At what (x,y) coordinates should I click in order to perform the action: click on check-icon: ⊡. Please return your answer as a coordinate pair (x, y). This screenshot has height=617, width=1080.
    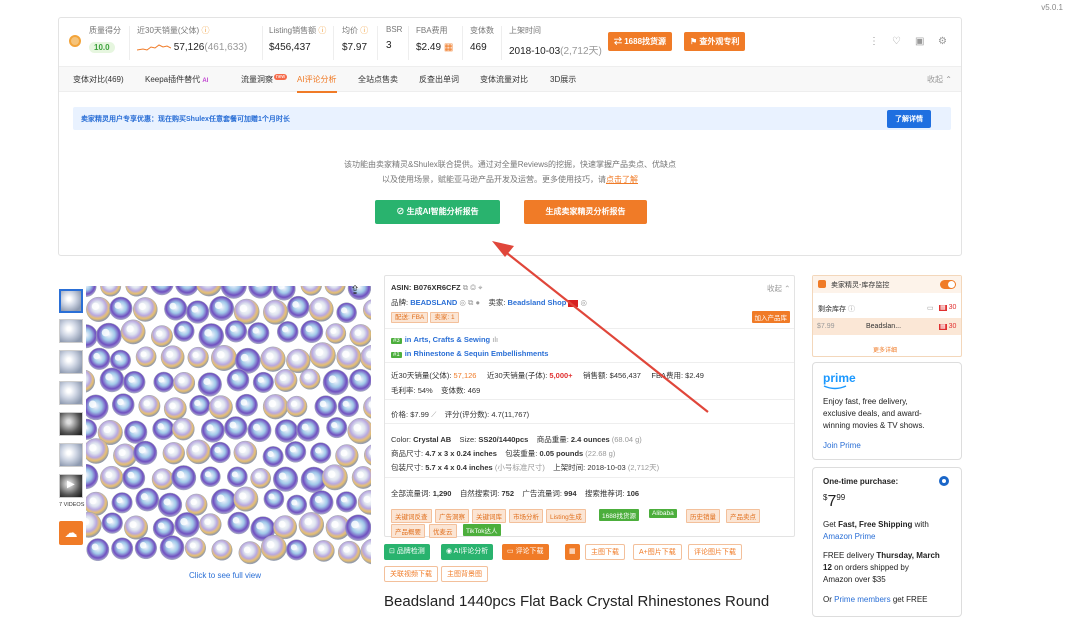
    Looking at the image, I should click on (393, 551).